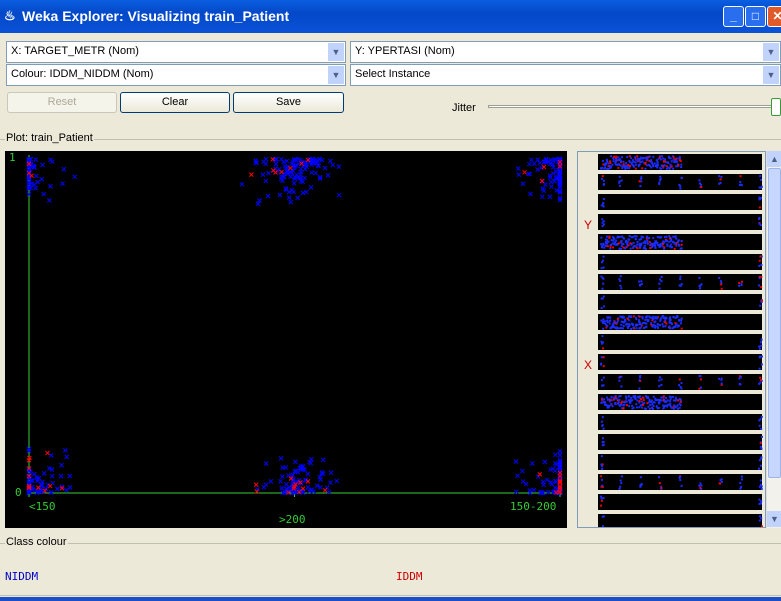  Describe the element at coordinates (21, 576) in the screenshot. I see `legend-niddm: NIDDM` at that location.